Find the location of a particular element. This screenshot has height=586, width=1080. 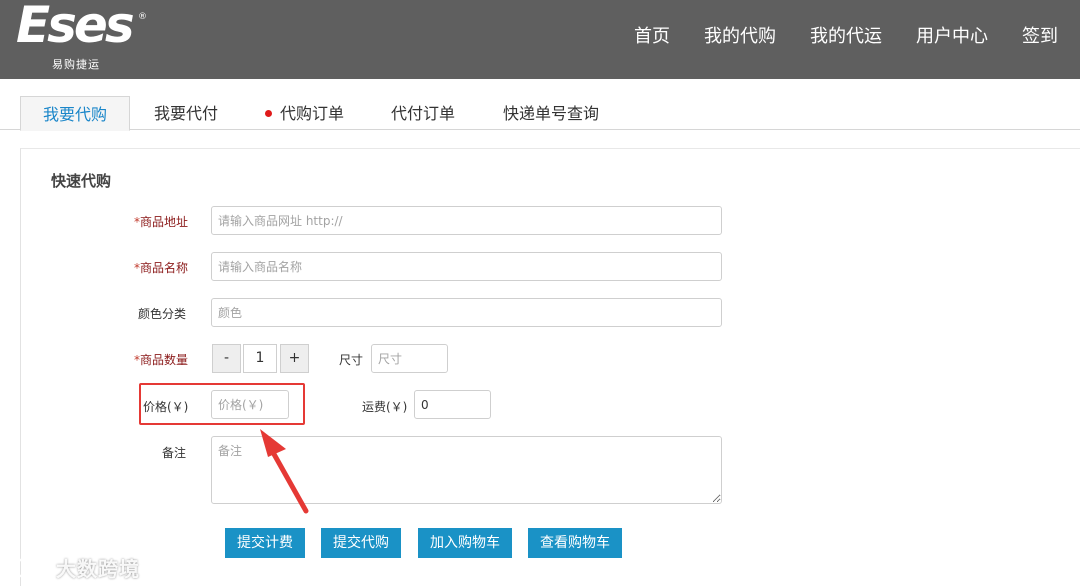

brand-logo: Eses ® 易购捷运 is located at coordinates (83, 38).